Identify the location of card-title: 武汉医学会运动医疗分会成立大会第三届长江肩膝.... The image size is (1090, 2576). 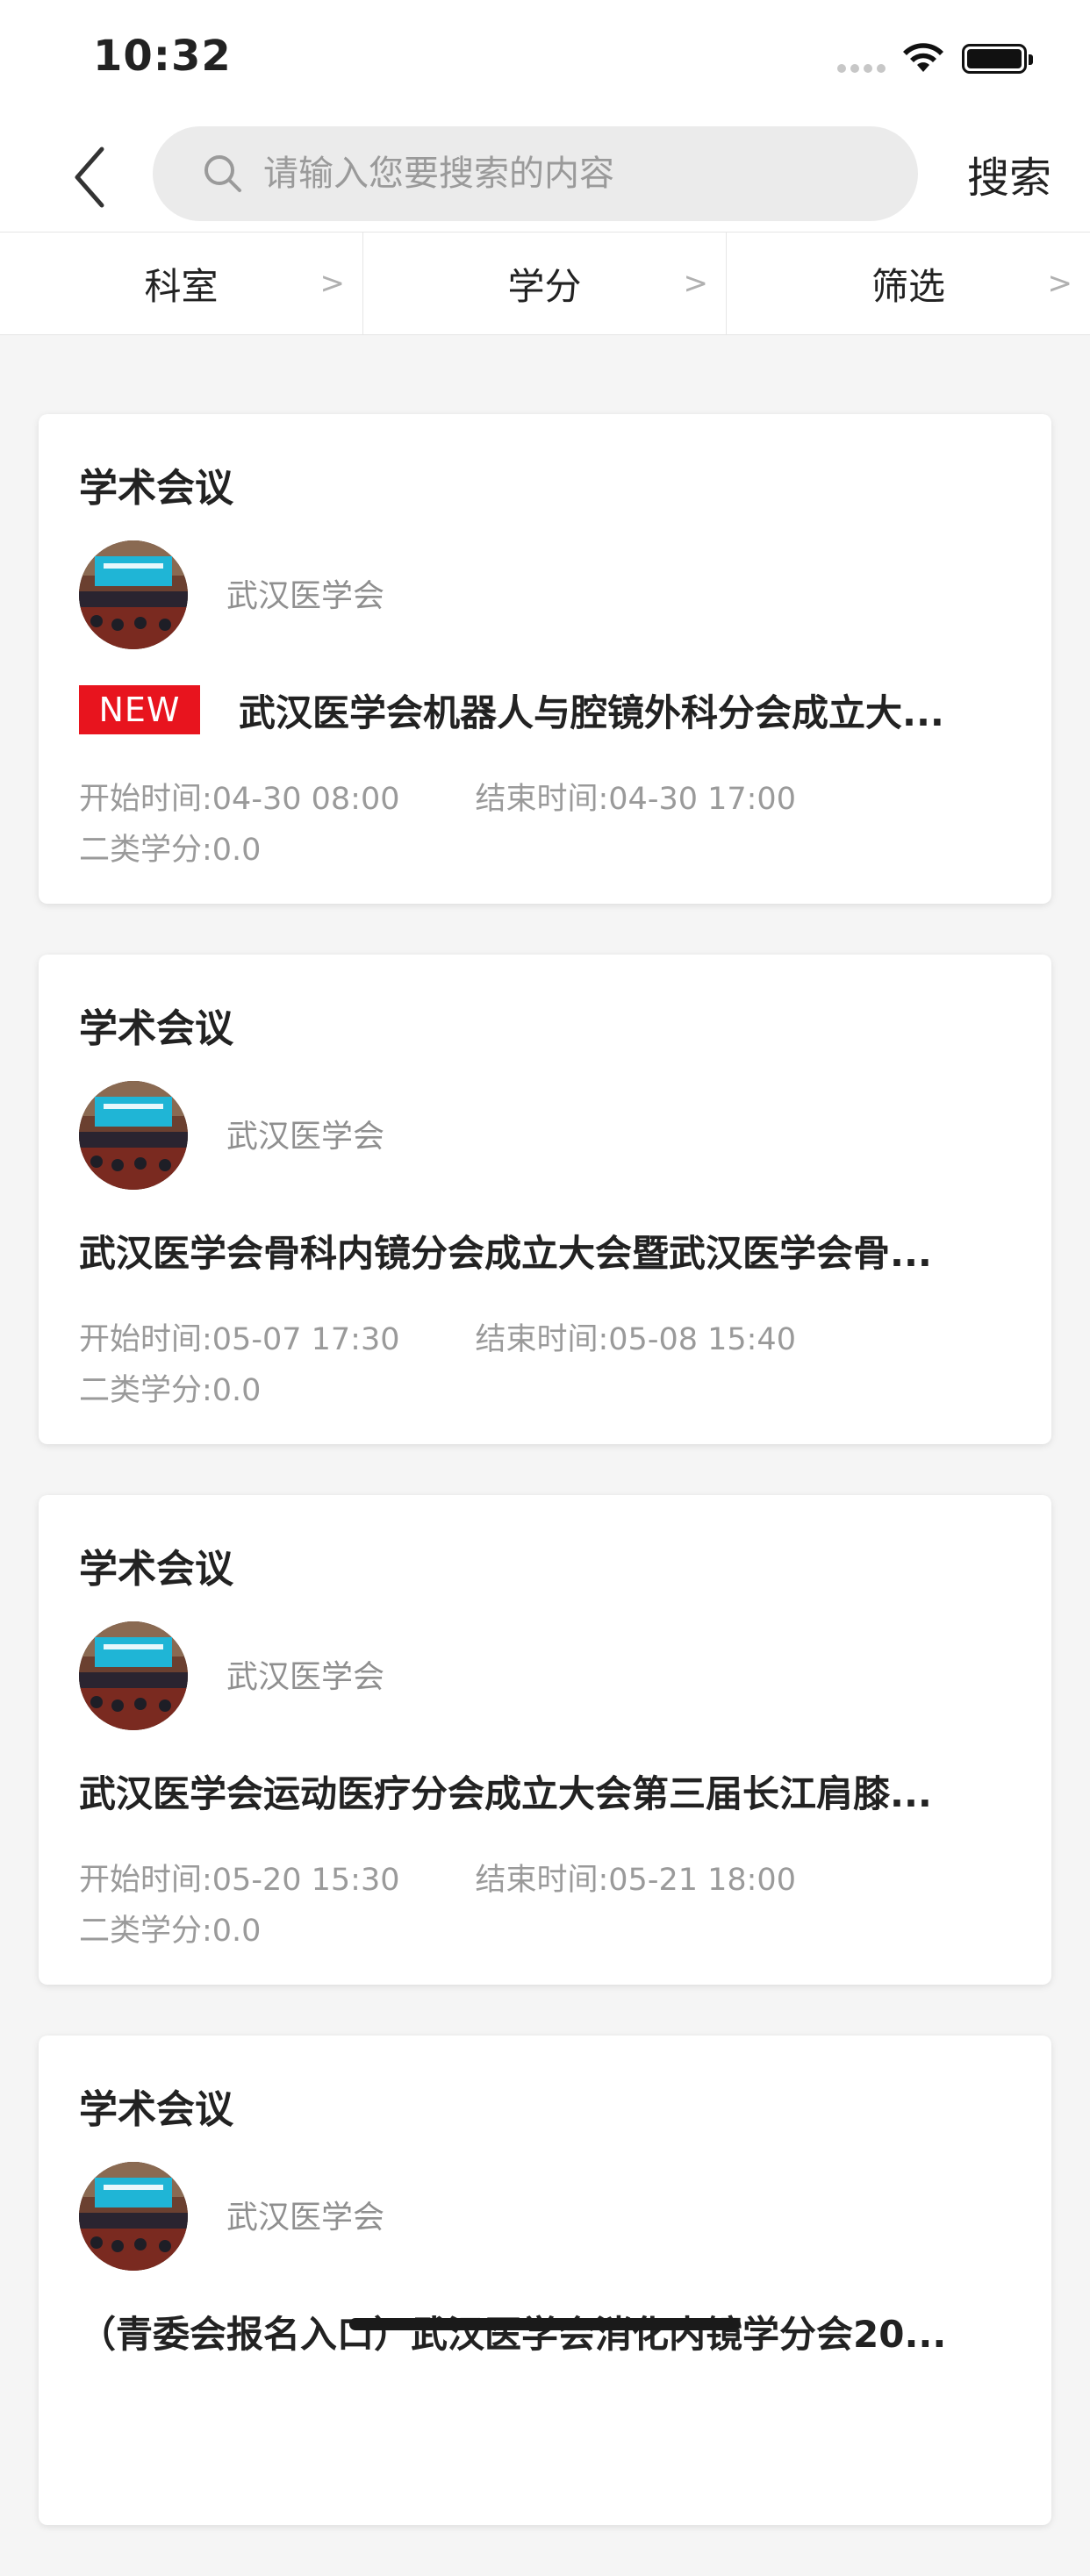
(505, 1793).